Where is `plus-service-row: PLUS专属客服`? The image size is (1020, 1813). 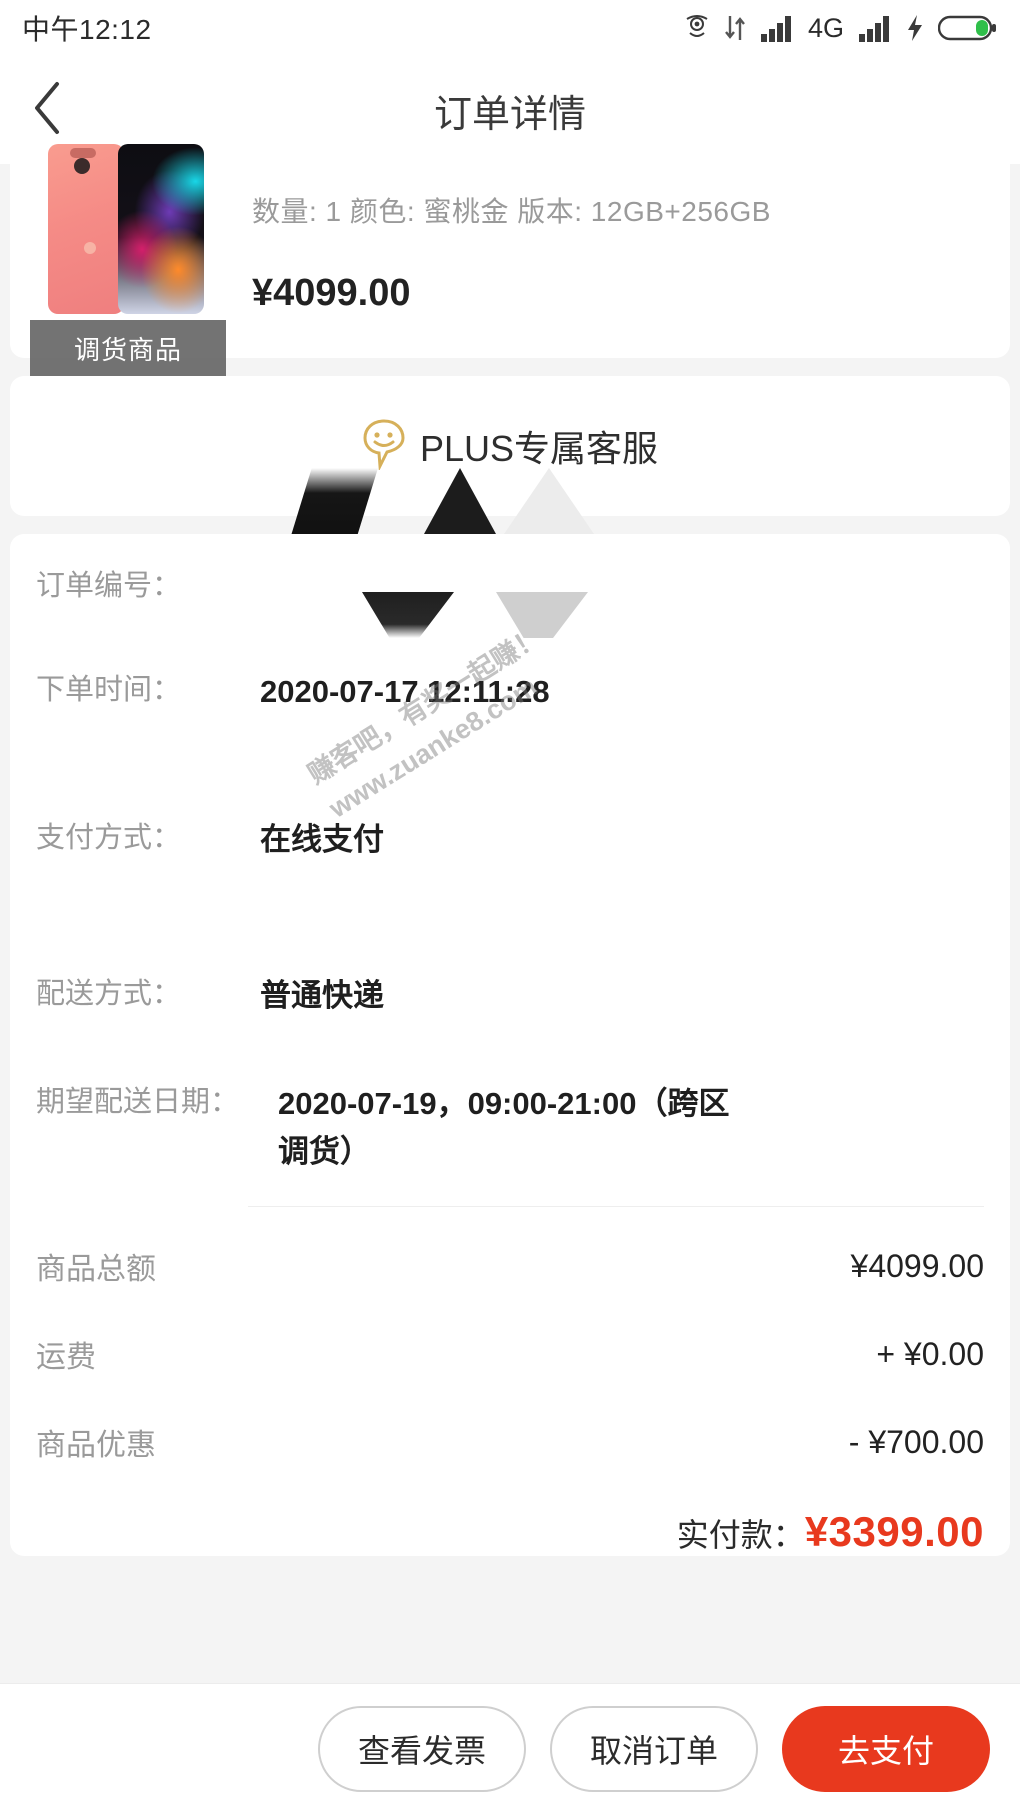 plus-service-row: PLUS专属客服 is located at coordinates (510, 446).